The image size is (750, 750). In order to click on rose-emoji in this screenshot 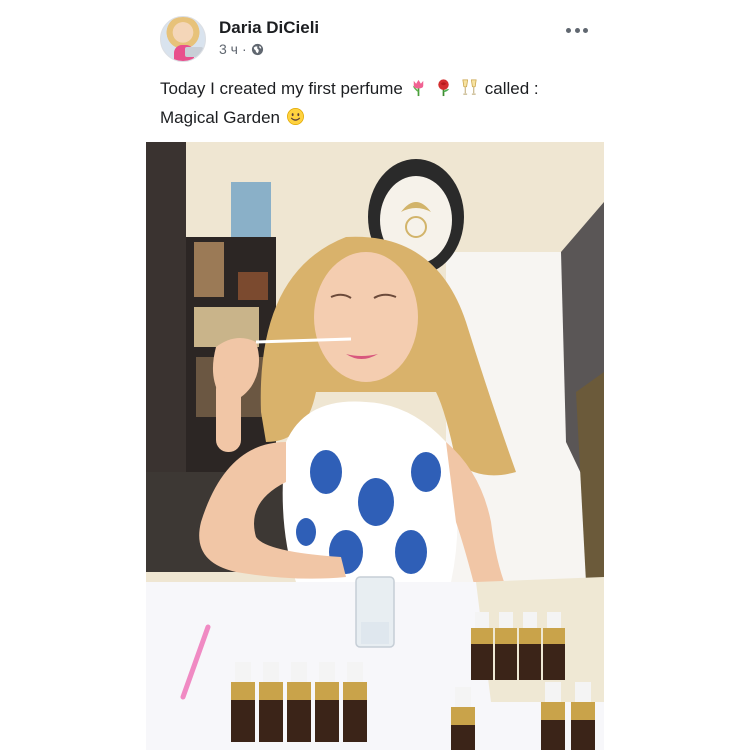, I will do `click(444, 88)`.